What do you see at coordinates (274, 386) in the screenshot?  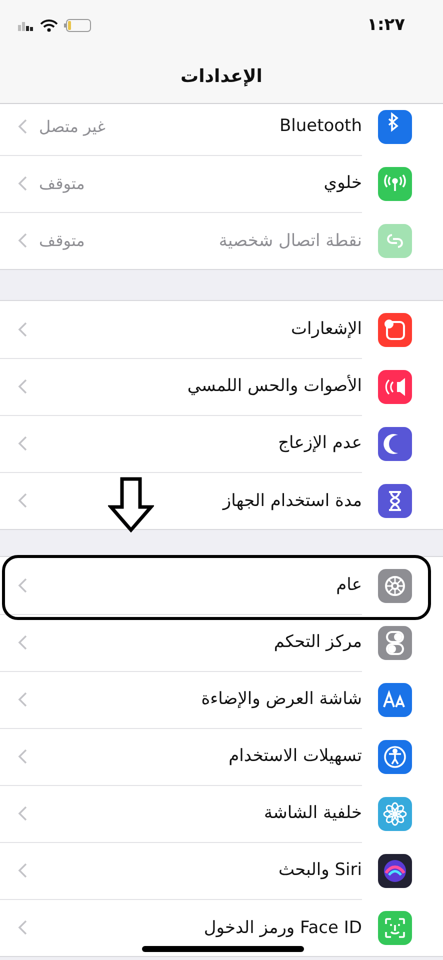 I see `row-label: الأصوات والحس اللمسي` at bounding box center [274, 386].